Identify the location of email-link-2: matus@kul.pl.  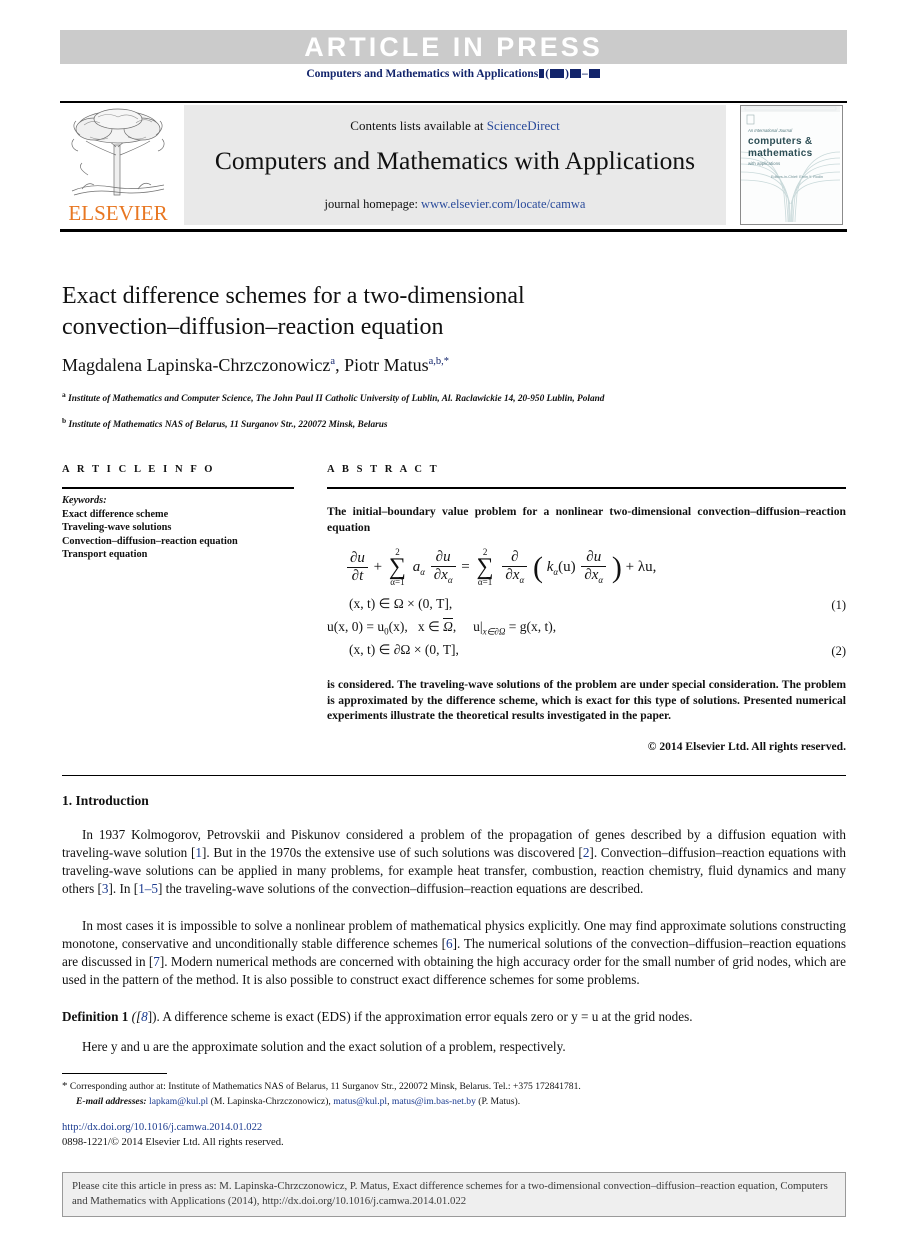
(360, 1101).